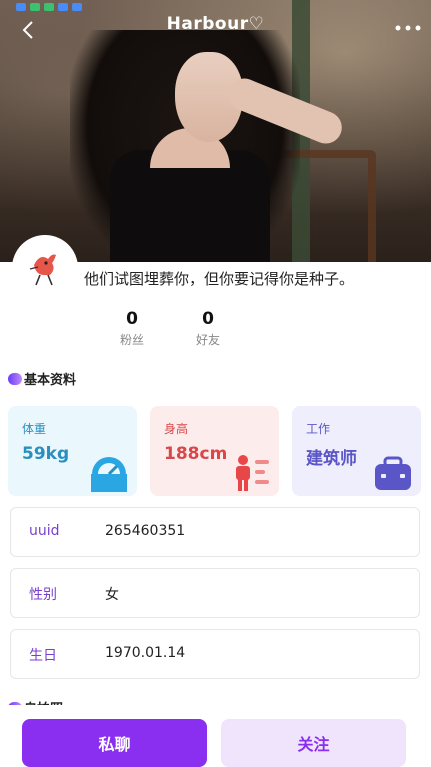 This screenshot has width=431, height=767. What do you see at coordinates (112, 595) in the screenshot?
I see `field-gender-value: 女` at bounding box center [112, 595].